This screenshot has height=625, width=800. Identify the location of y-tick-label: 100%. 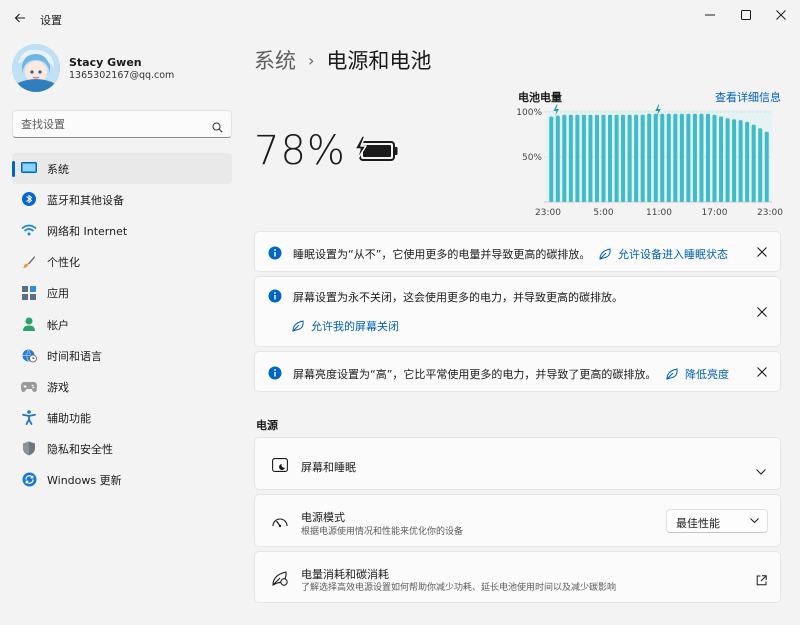
(529, 113).